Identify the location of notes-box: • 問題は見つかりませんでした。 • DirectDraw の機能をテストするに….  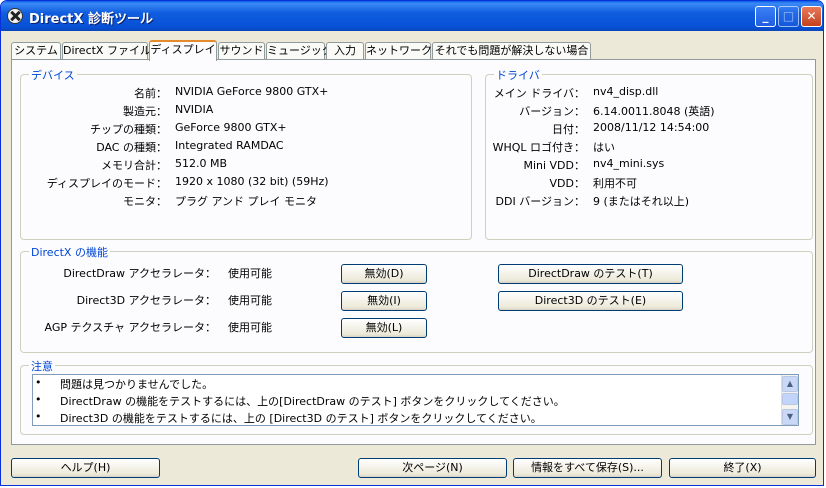
(415, 400).